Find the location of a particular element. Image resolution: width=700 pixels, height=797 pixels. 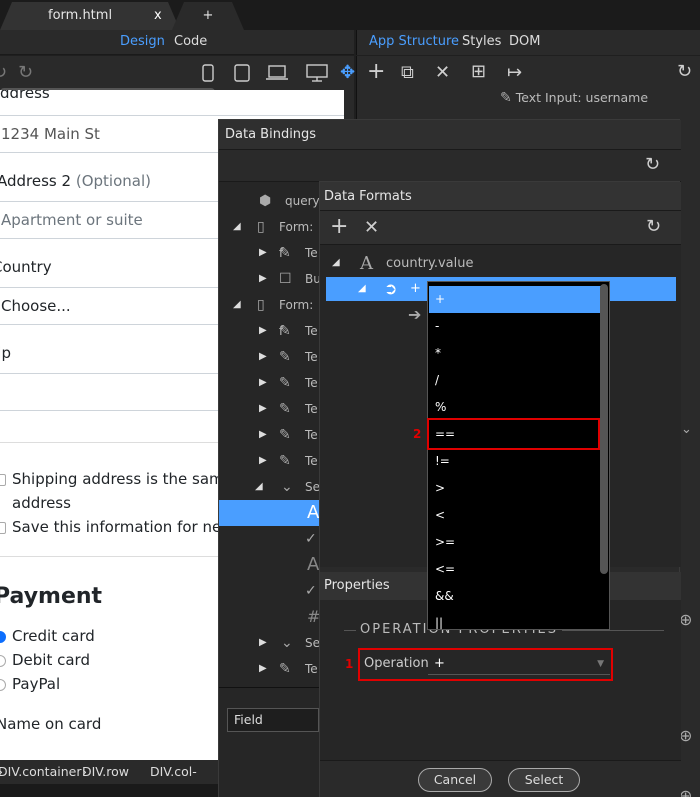

tab-design: Design is located at coordinates (142, 41).